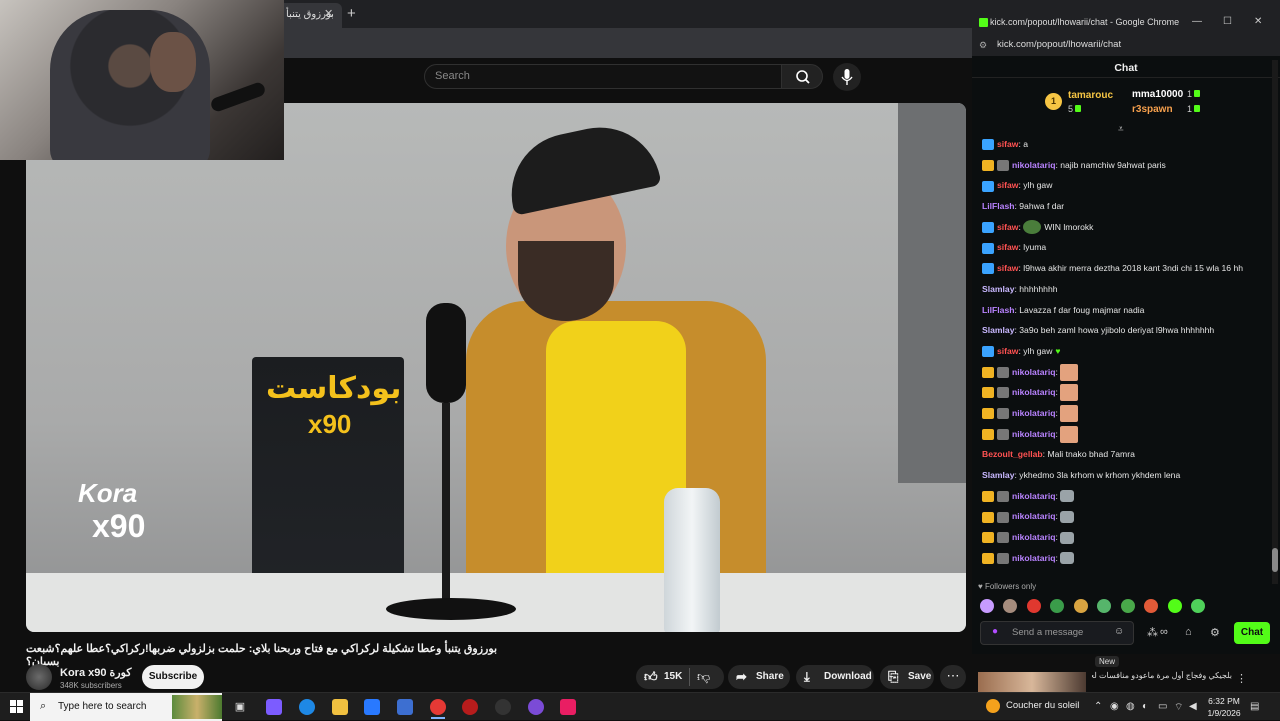 Image resolution: width=1280 pixels, height=721 pixels. I want to click on tray-chevron-icon: ⌃, so click(1098, 706).